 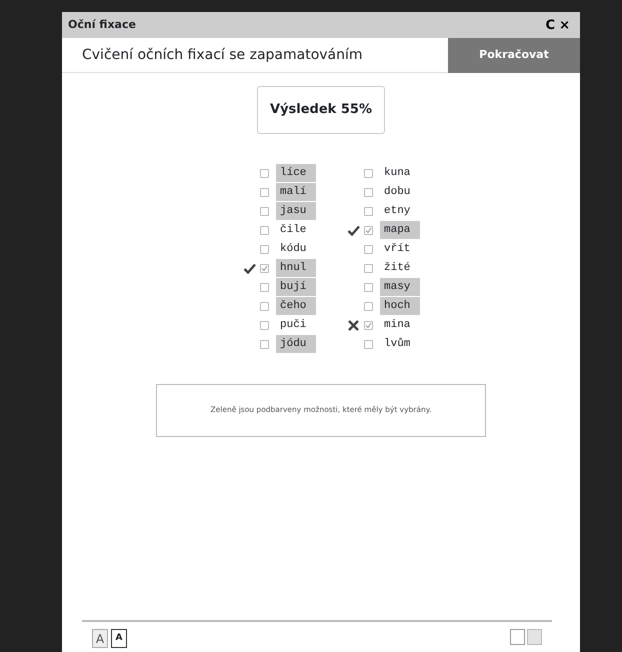 What do you see at coordinates (222, 55) in the screenshot?
I see `page-title: Cvičení očních fixací se zapamatováním` at bounding box center [222, 55].